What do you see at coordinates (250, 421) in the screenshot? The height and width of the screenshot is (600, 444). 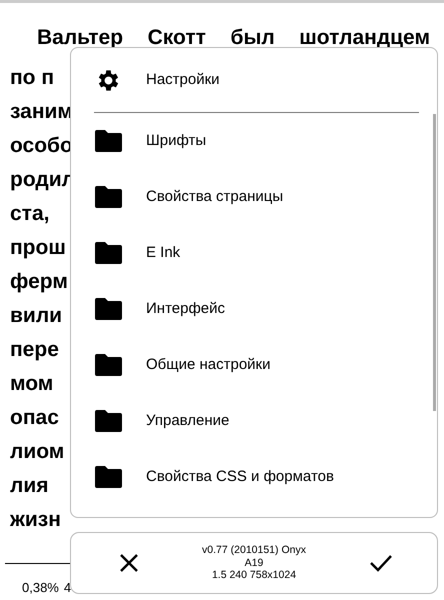 I see `menu-item: Управление` at bounding box center [250, 421].